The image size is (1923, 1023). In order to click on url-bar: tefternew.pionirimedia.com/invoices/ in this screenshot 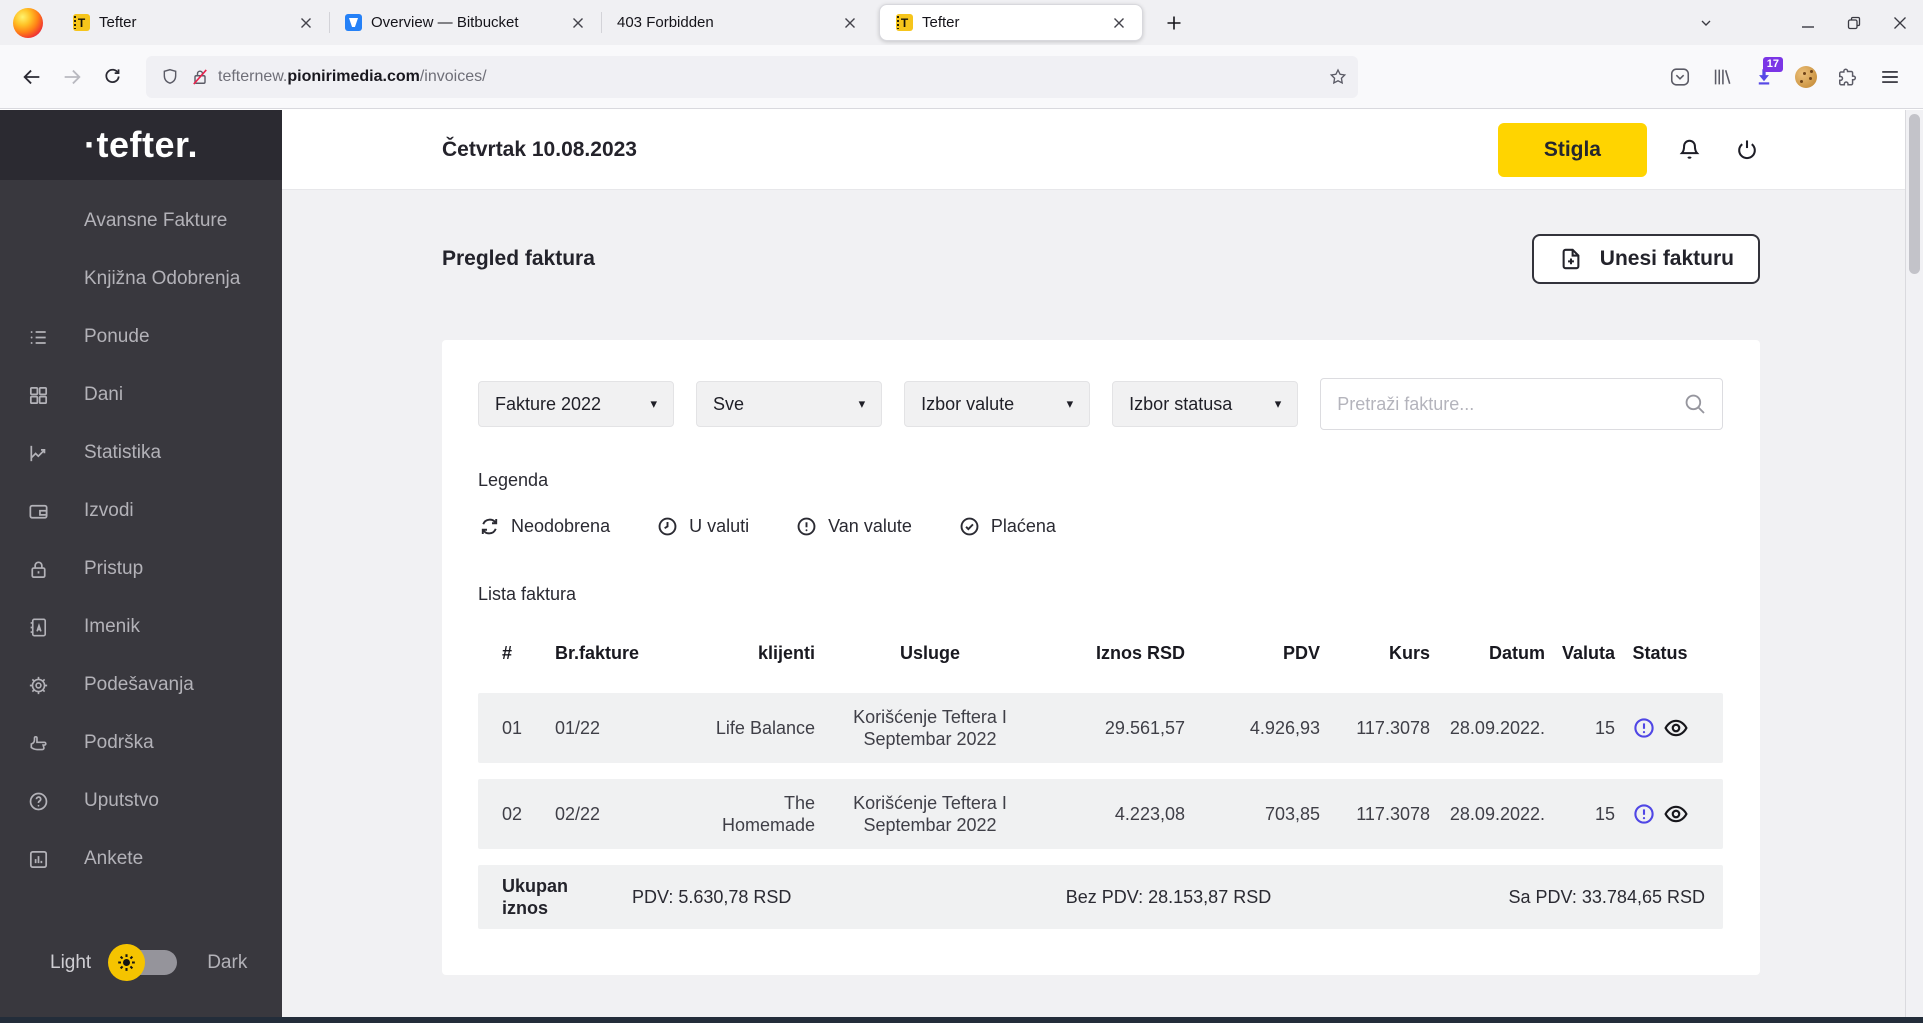, I will do `click(752, 76)`.